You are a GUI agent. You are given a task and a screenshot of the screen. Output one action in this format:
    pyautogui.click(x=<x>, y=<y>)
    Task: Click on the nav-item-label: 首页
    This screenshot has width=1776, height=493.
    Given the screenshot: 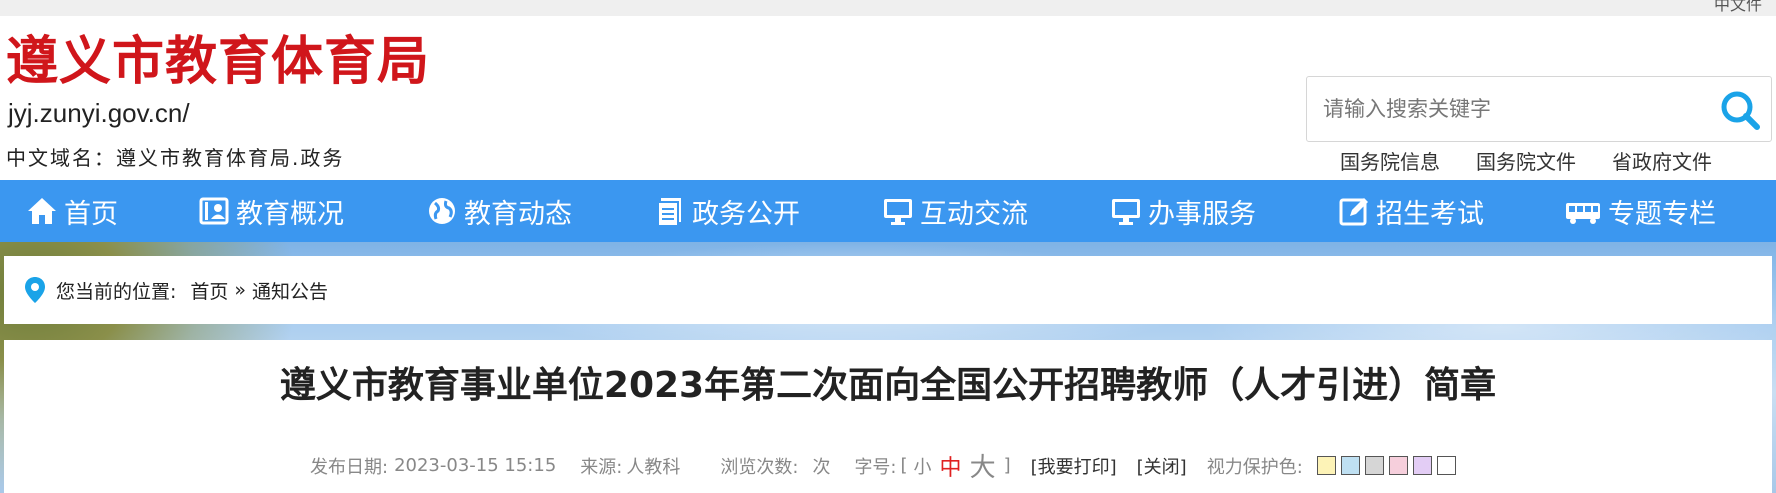 What is the action you would take?
    pyautogui.click(x=91, y=214)
    